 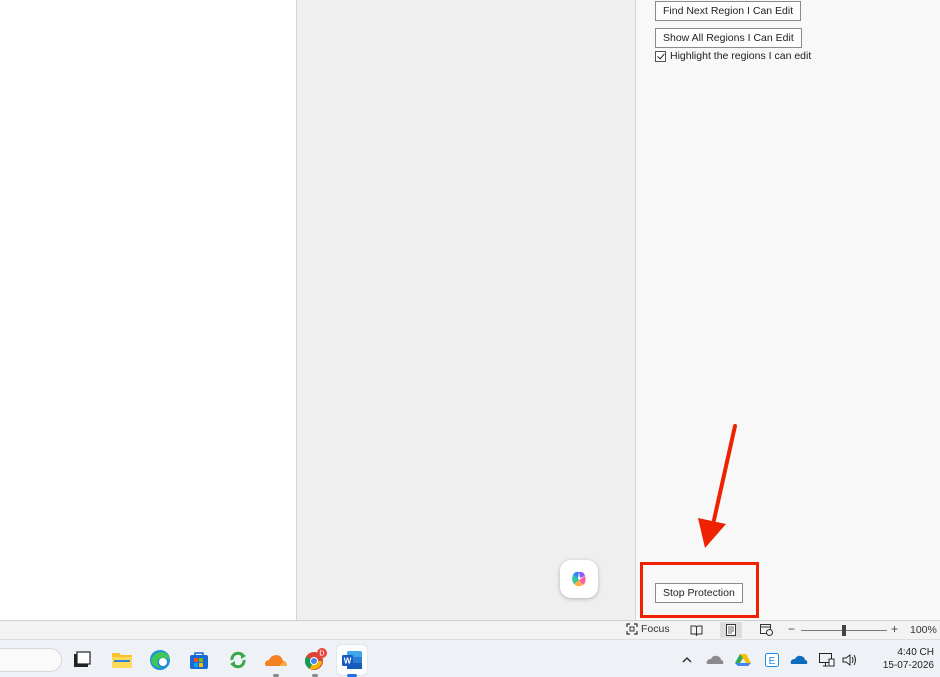 I want to click on e-app-icon: E, so click(x=772, y=660).